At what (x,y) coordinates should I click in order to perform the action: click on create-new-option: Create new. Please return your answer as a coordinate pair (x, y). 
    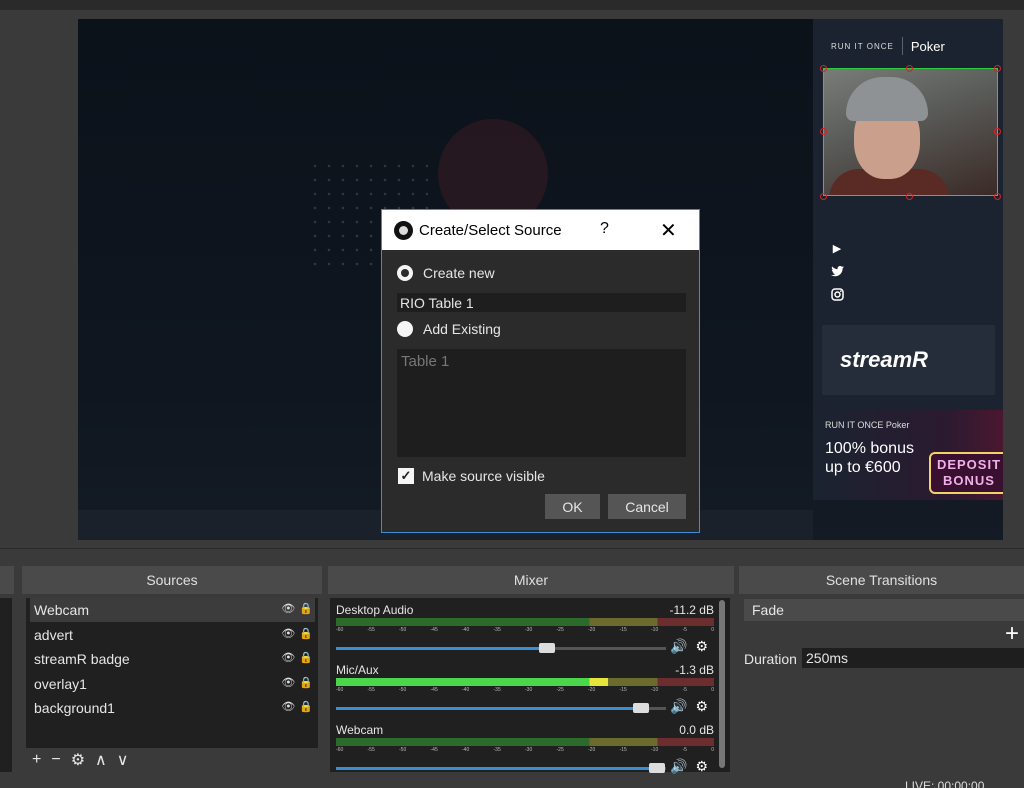
    Looking at the image, I should click on (446, 273).